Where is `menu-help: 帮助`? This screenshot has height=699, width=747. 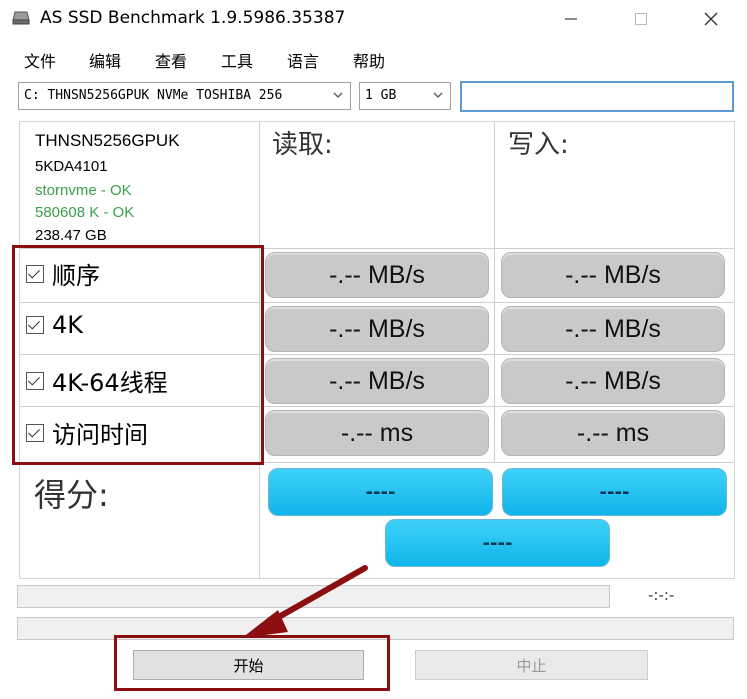
menu-help: 帮助 is located at coordinates (369, 60).